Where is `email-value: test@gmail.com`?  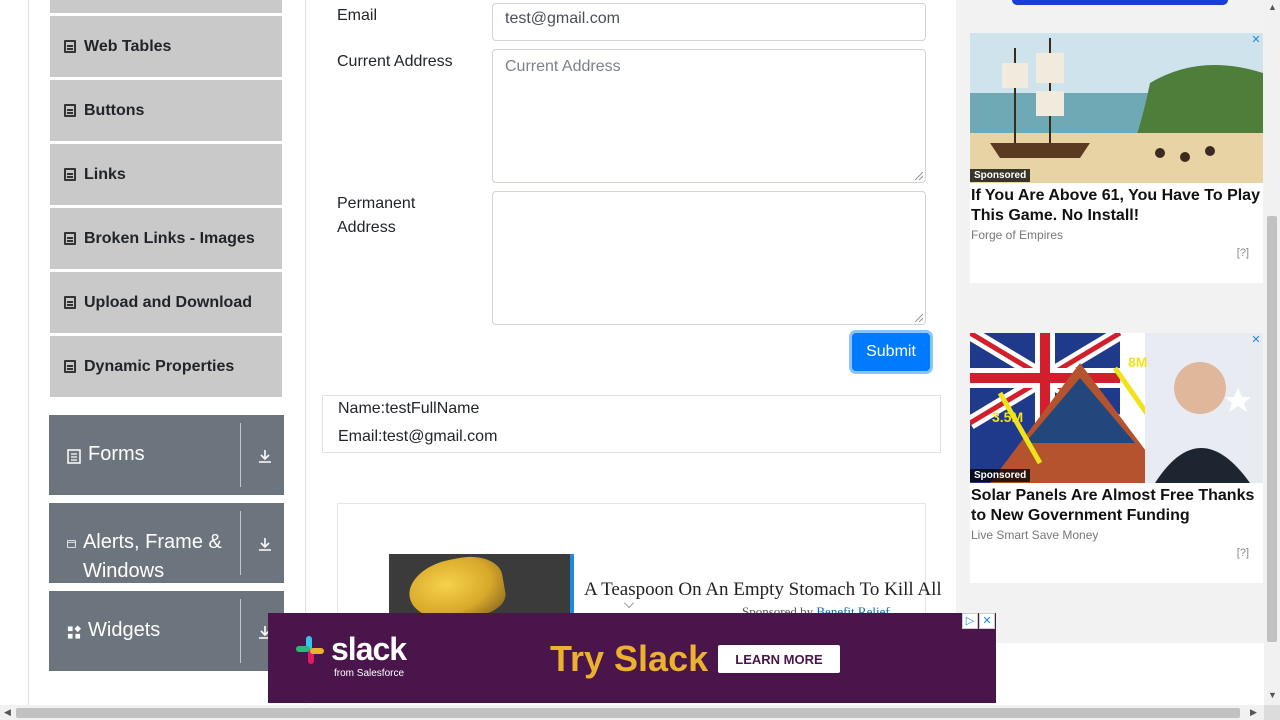 email-value: test@gmail.com is located at coordinates (562, 18).